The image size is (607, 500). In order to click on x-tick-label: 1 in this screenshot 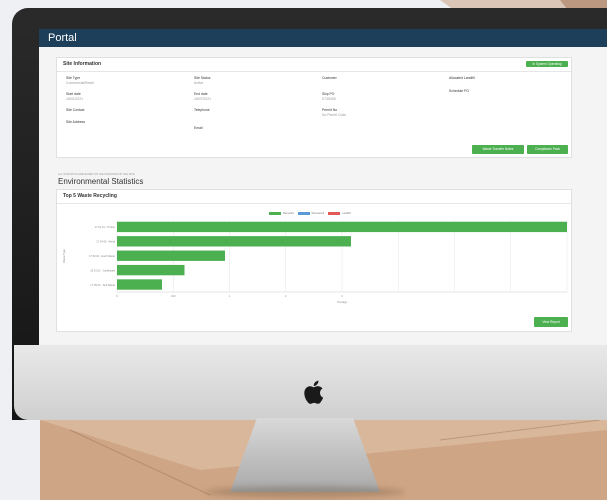, I will do `click(230, 296)`.